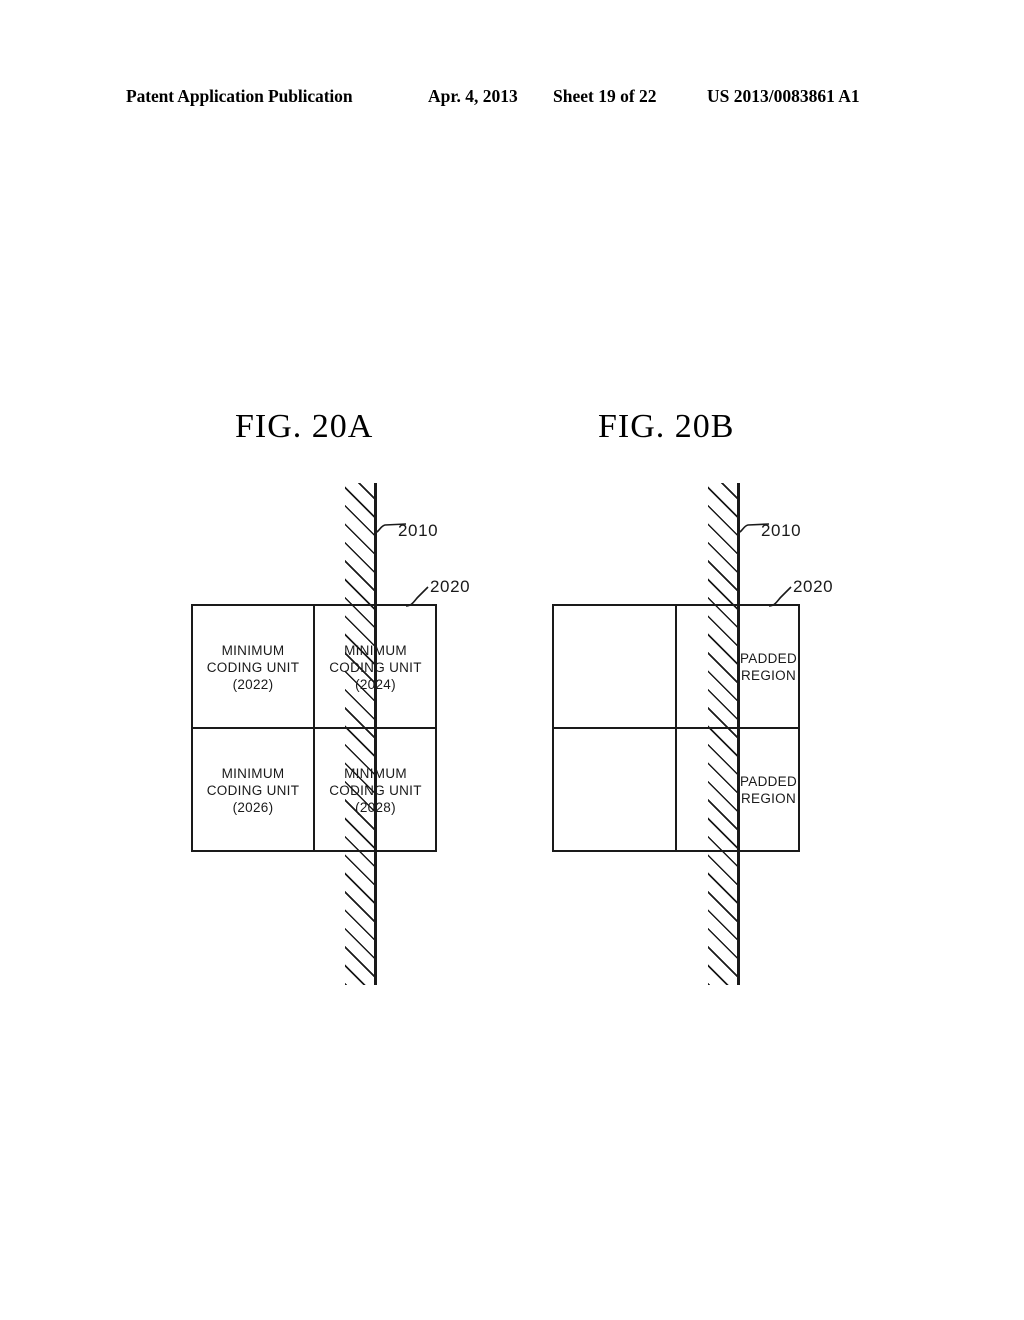 This screenshot has height=1320, width=1024. I want to click on figure-20b-cell-empty-bottom-left, so click(614, 790).